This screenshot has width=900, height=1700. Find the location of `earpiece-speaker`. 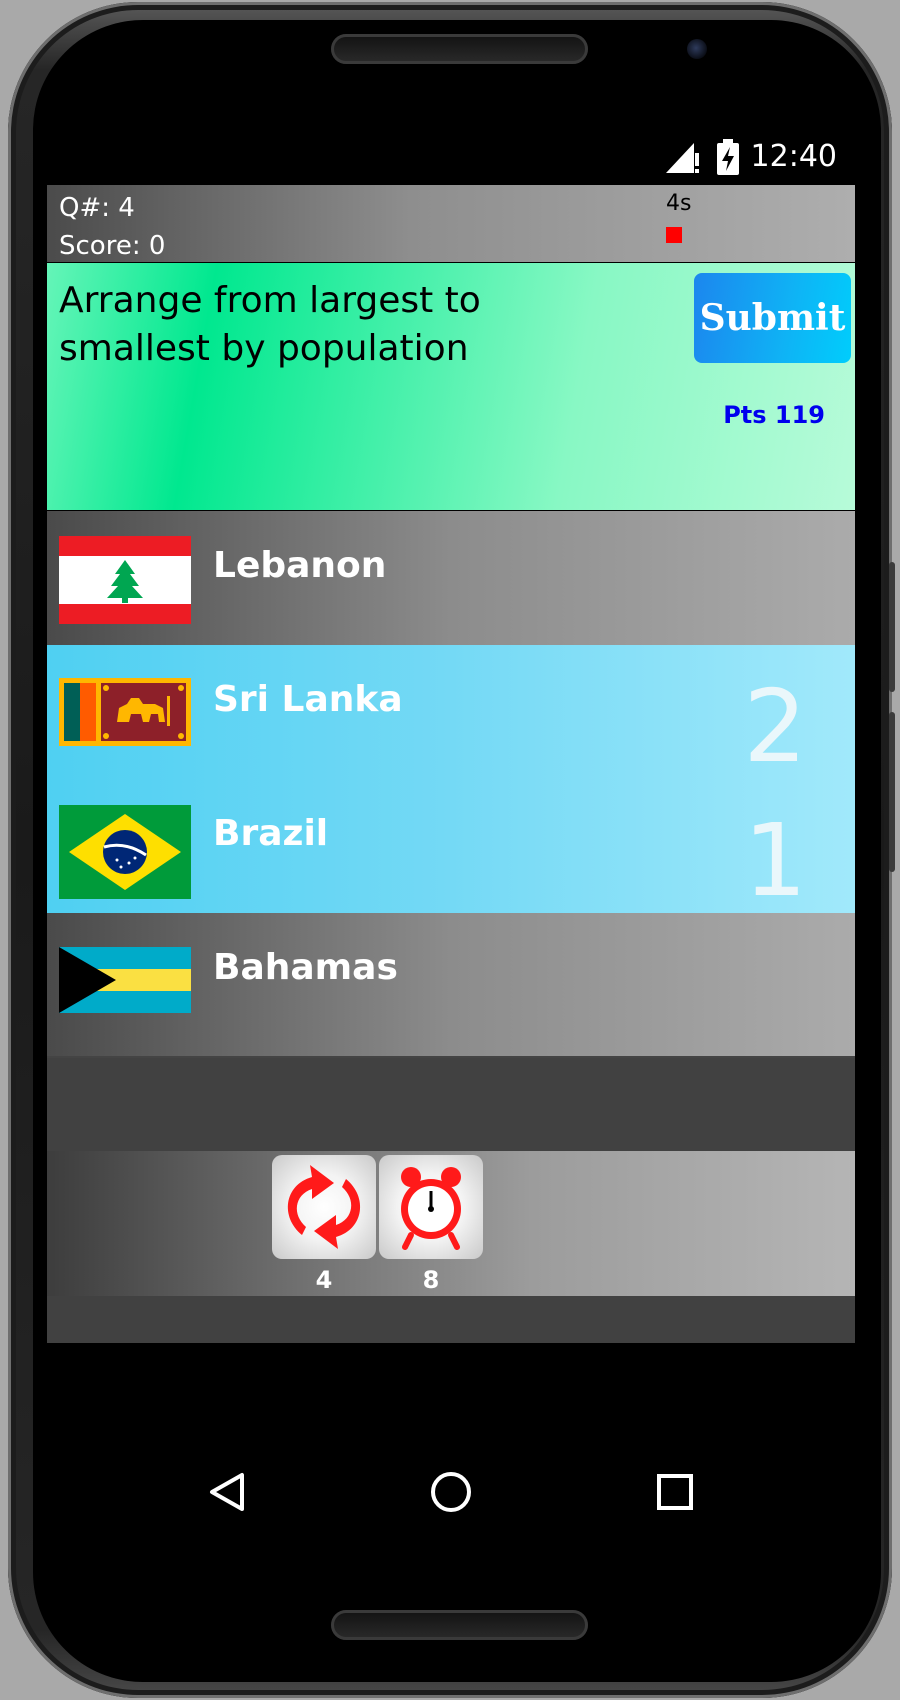

earpiece-speaker is located at coordinates (459, 49).